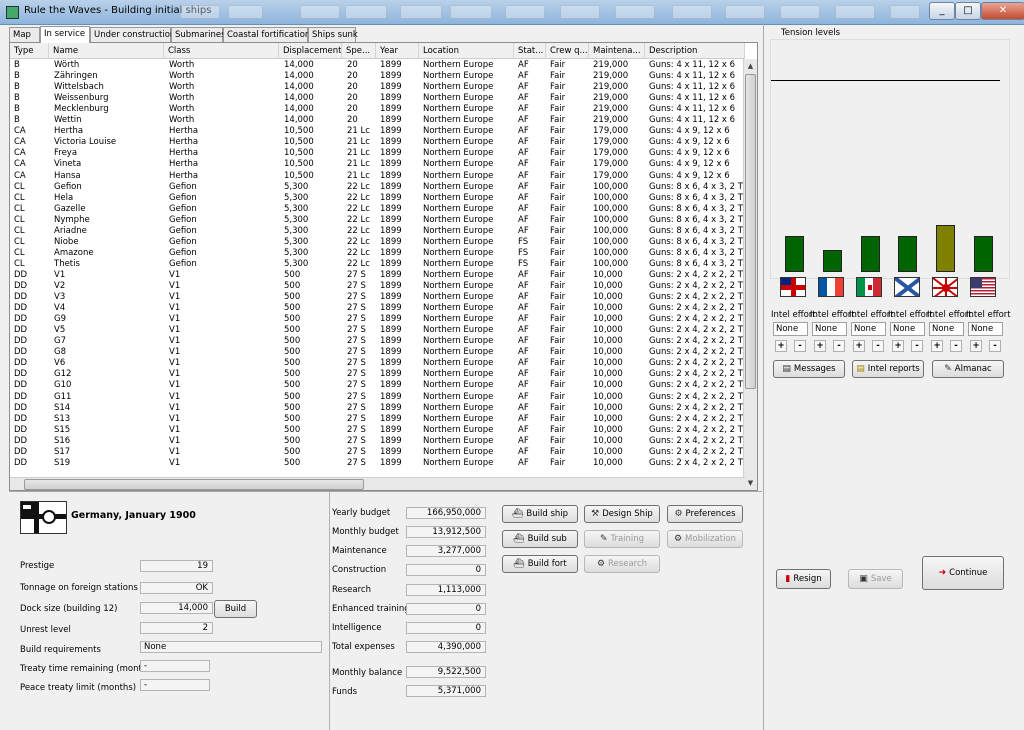  Describe the element at coordinates (888, 369) in the screenshot. I see `intel-reports-button: ▤ Intel reports` at that location.